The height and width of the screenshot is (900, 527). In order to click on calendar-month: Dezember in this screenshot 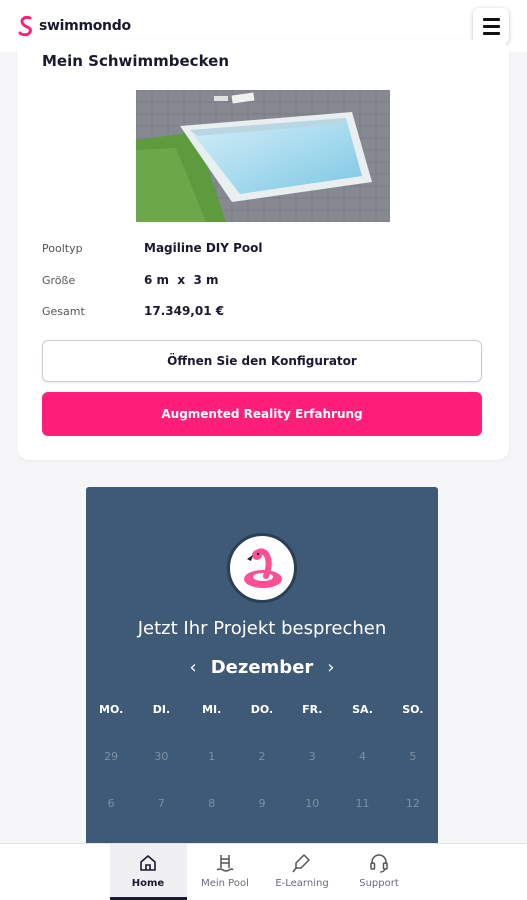, I will do `click(262, 667)`.